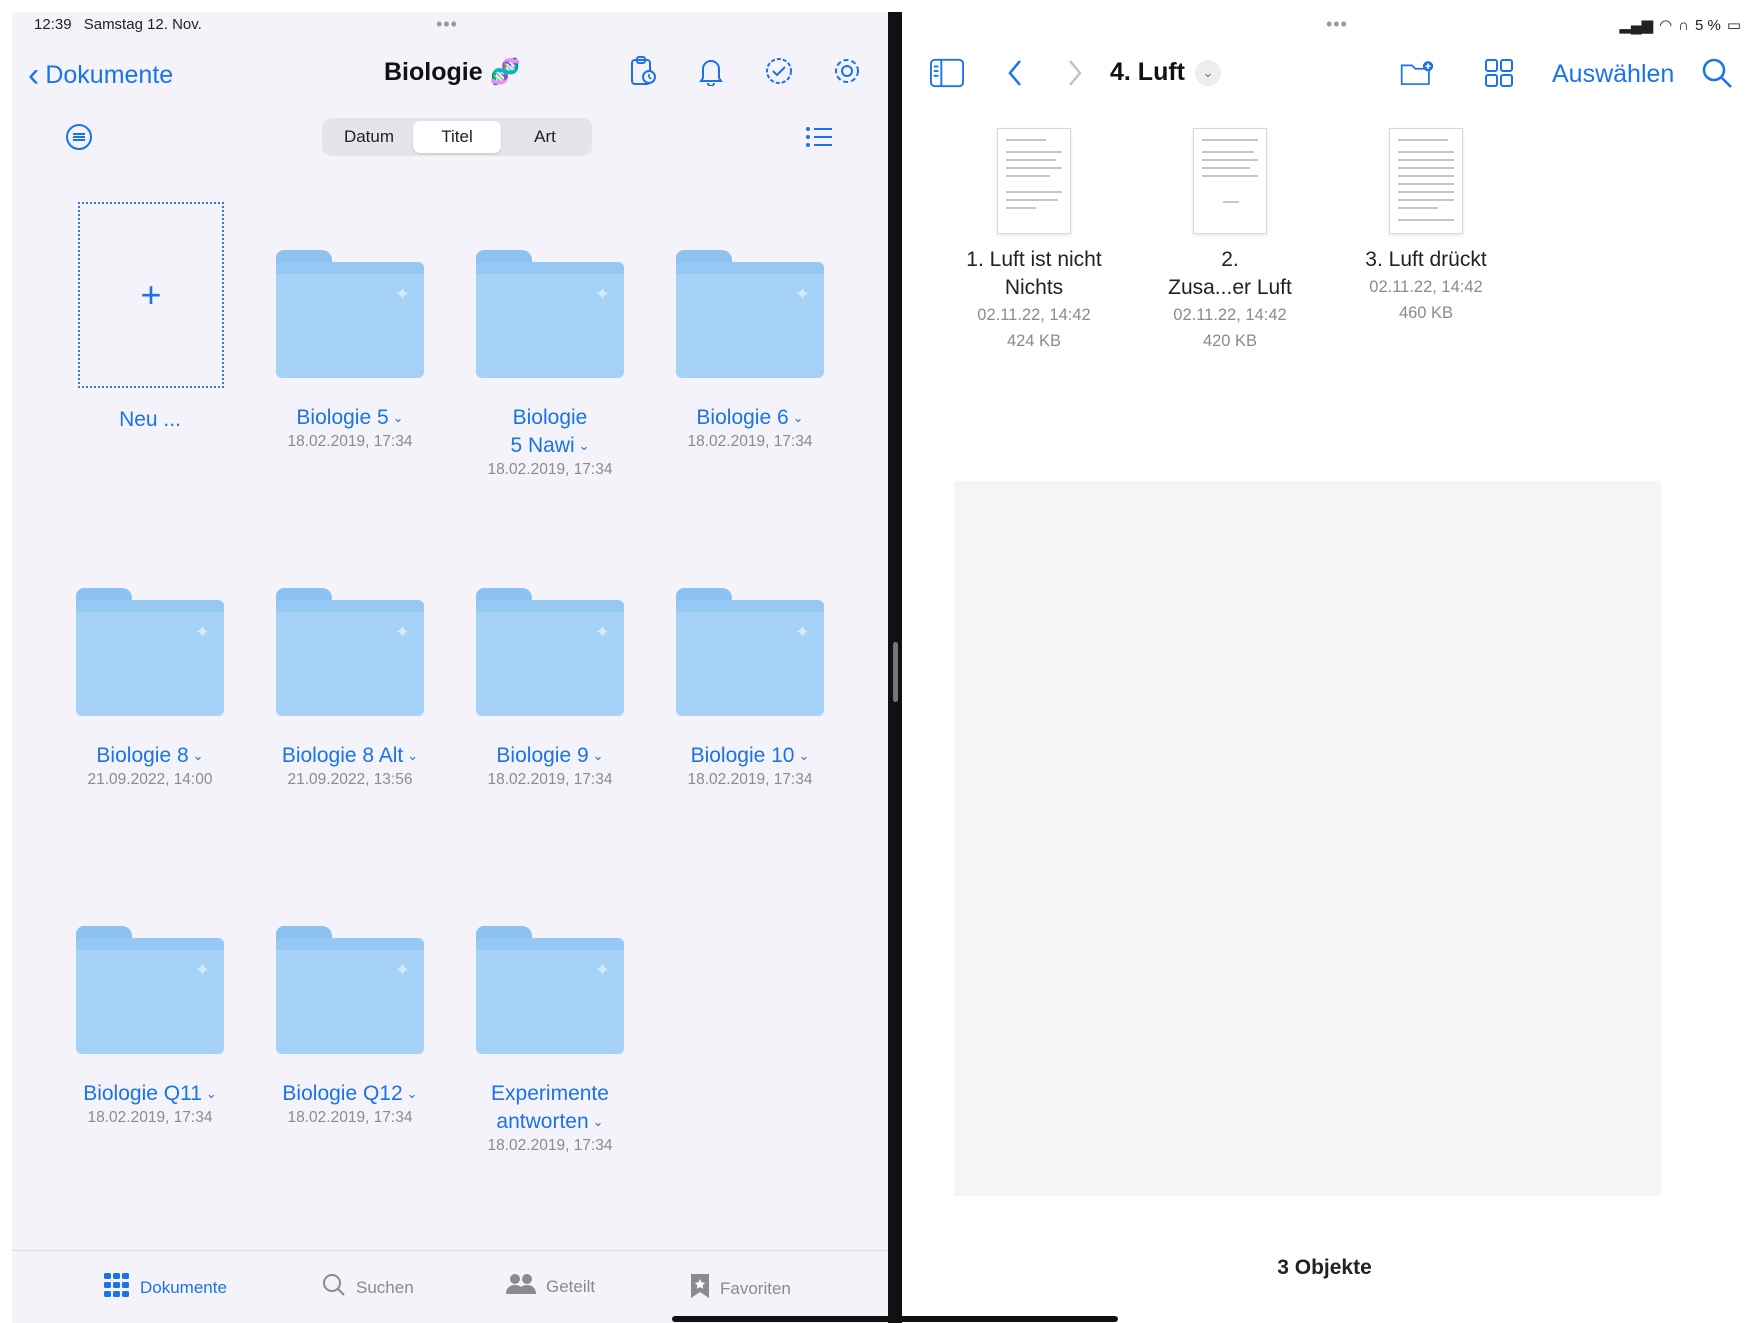 This screenshot has height=1323, width=1747. Describe the element at coordinates (350, 688) in the screenshot. I see `folder-item: ✦ Biologie 8 Alt ⌄ 21.09.2022, 13:56` at that location.